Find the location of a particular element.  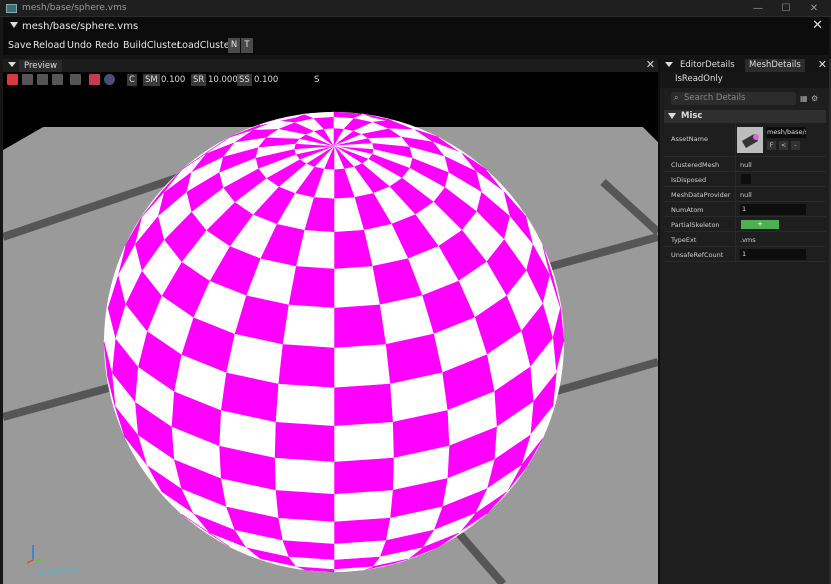

prop-mesh-data-provider: MeshDataProvider null is located at coordinates (745, 194).